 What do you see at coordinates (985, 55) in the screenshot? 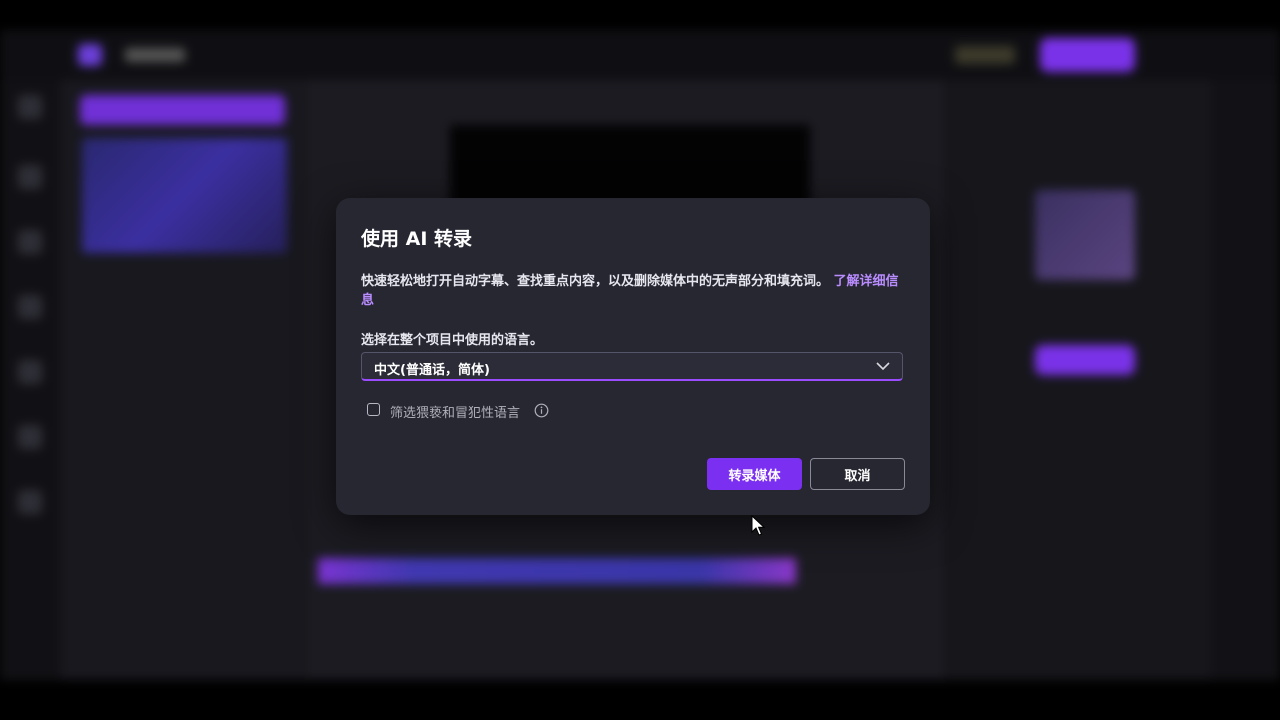
I see `bg-badge` at bounding box center [985, 55].